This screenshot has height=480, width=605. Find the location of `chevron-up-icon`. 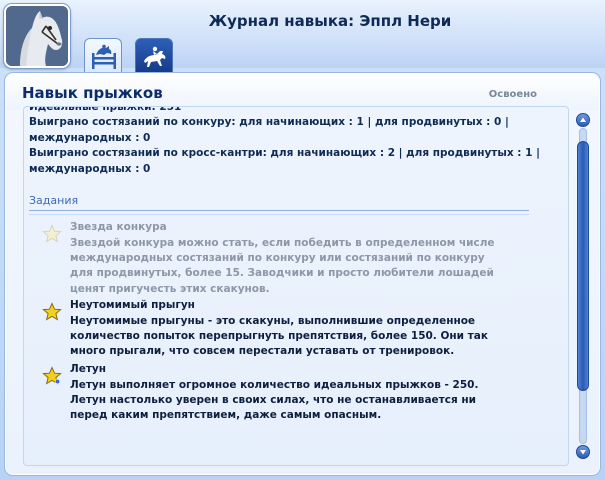

chevron-up-icon is located at coordinates (583, 119).